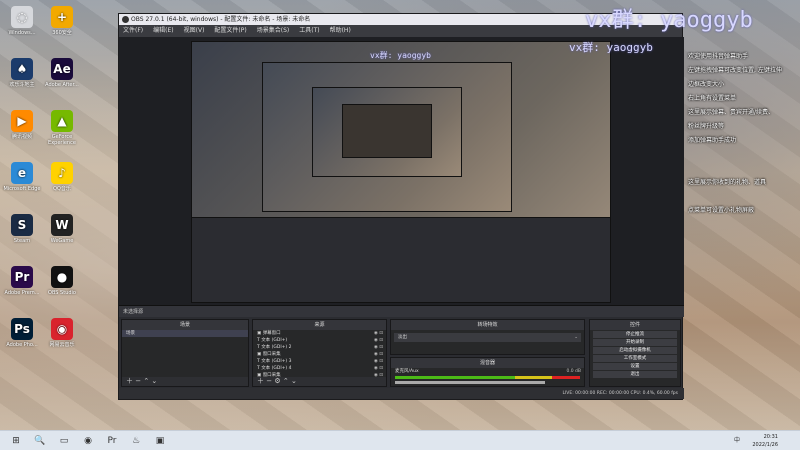 Image resolution: width=800 pixels, height=450 pixels. Describe the element at coordinates (706, 84) in the screenshot. I see `overlay-note-line: 边框改变大小` at that location.